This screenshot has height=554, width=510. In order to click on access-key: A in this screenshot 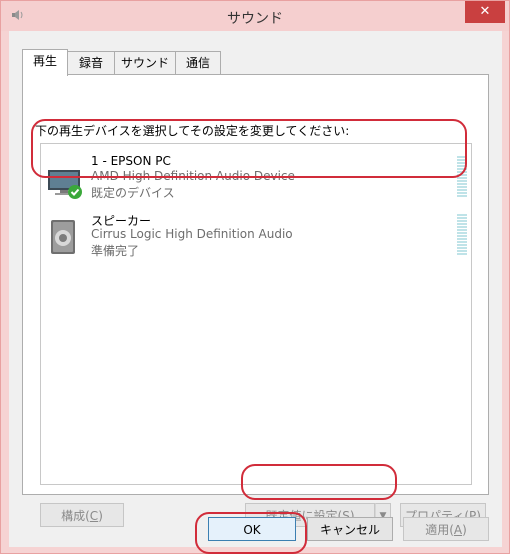, I will do `click(458, 530)`.